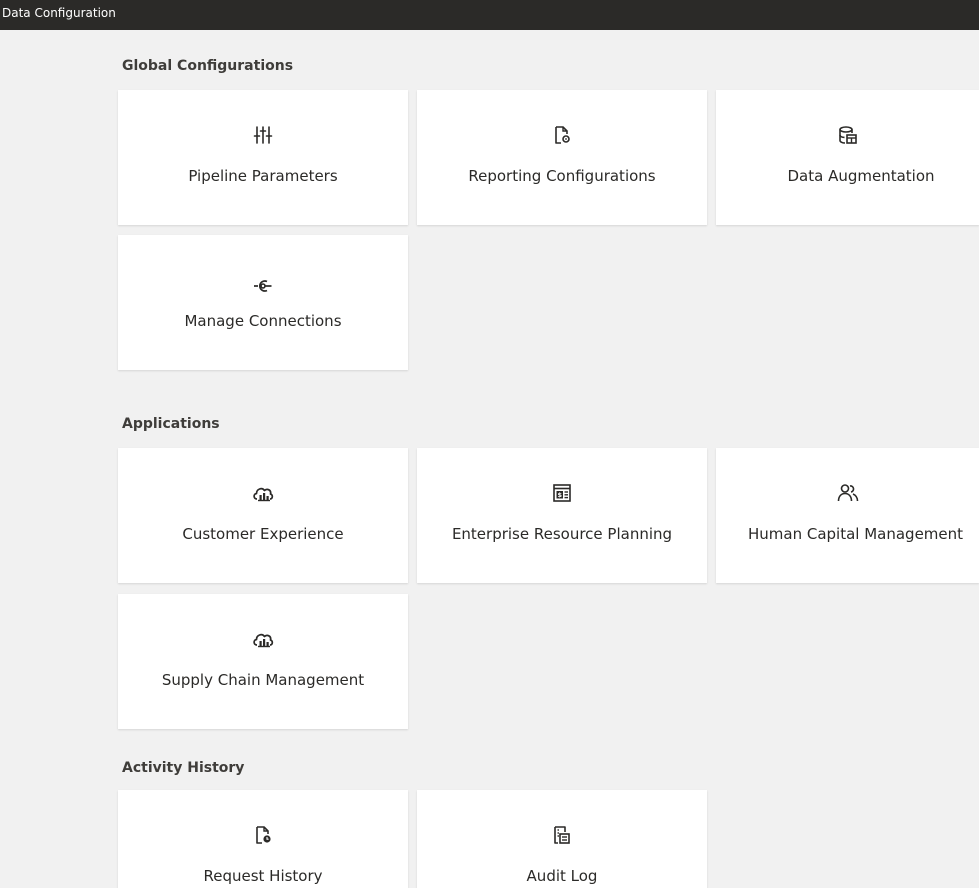 Image resolution: width=979 pixels, height=888 pixels. I want to click on card-request-history: Request History, so click(263, 839).